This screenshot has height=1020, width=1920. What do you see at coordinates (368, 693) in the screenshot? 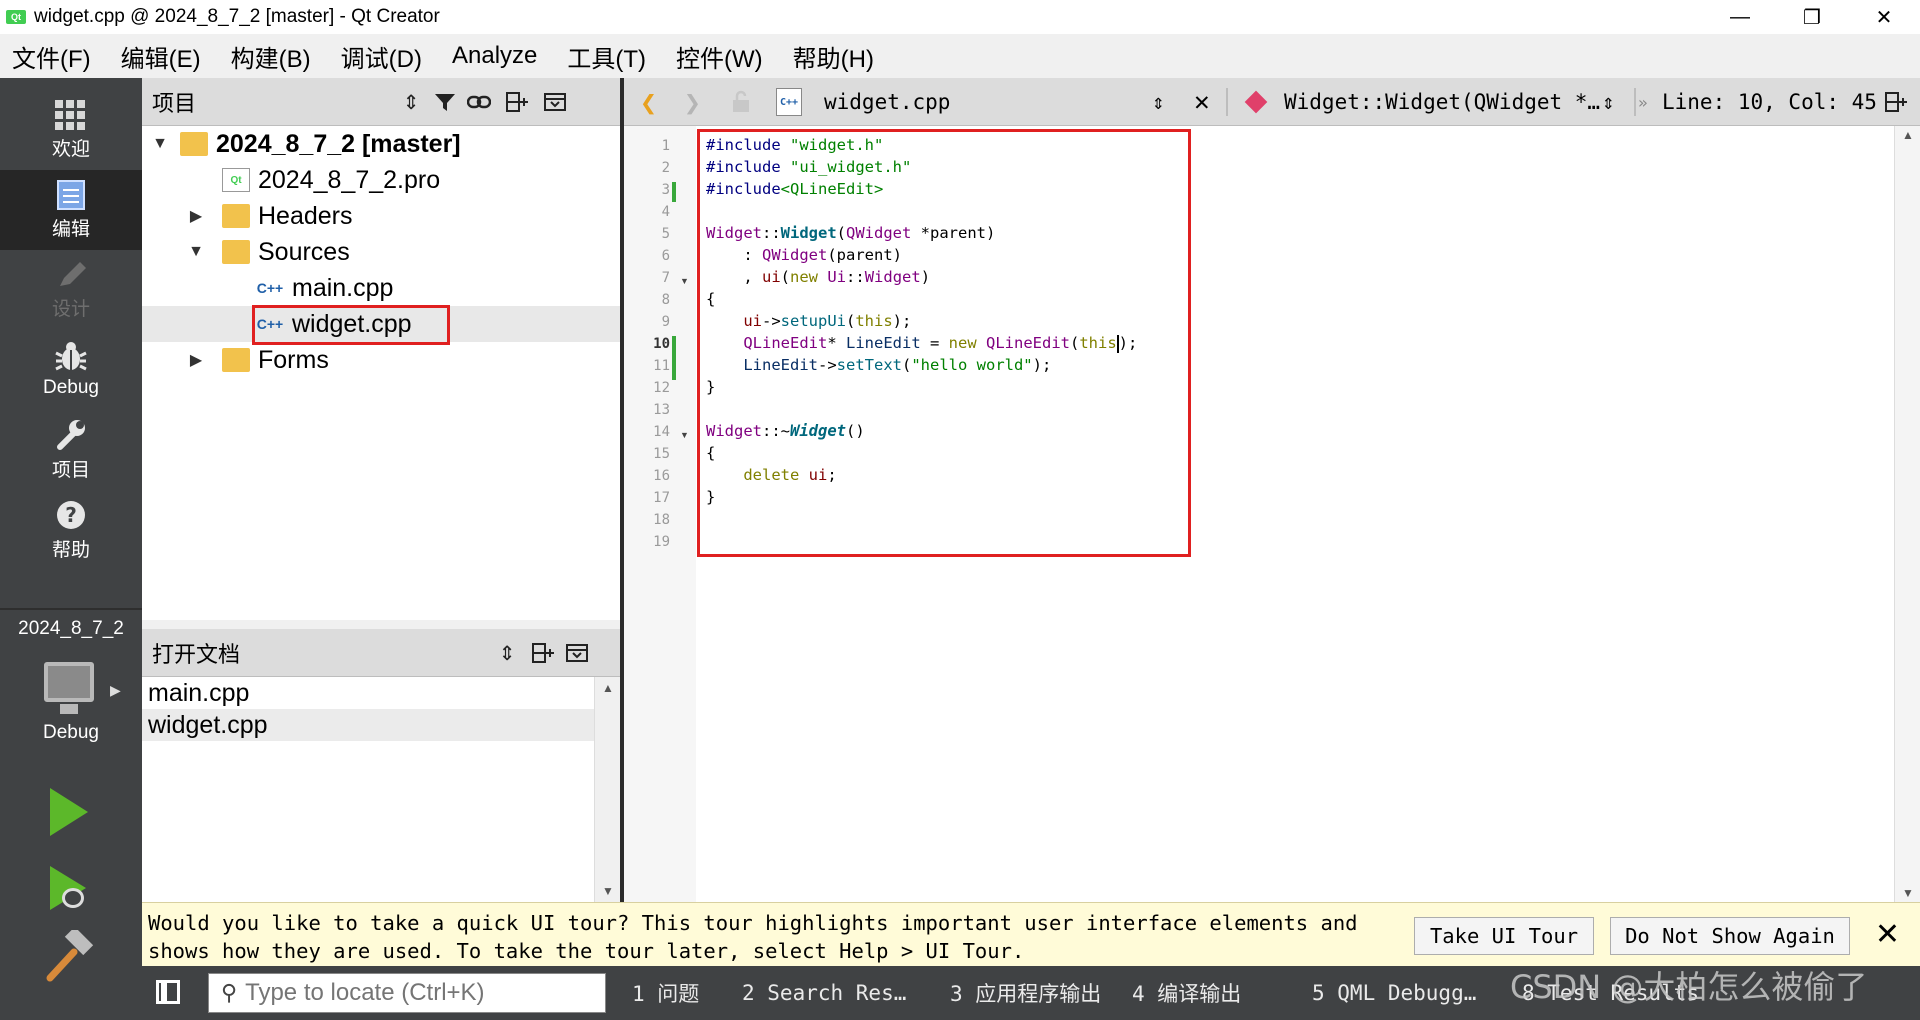
I see `open-document-item: main.cpp` at bounding box center [368, 693].